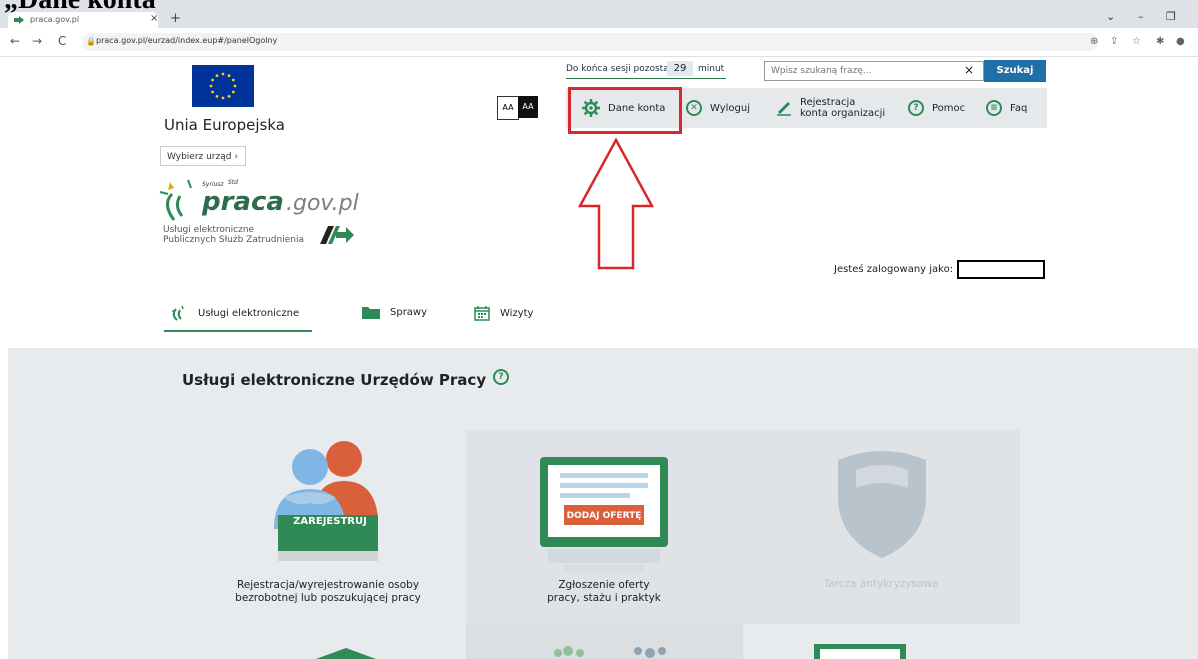  I want to click on maximize-icon: ❐, so click(1171, 16).